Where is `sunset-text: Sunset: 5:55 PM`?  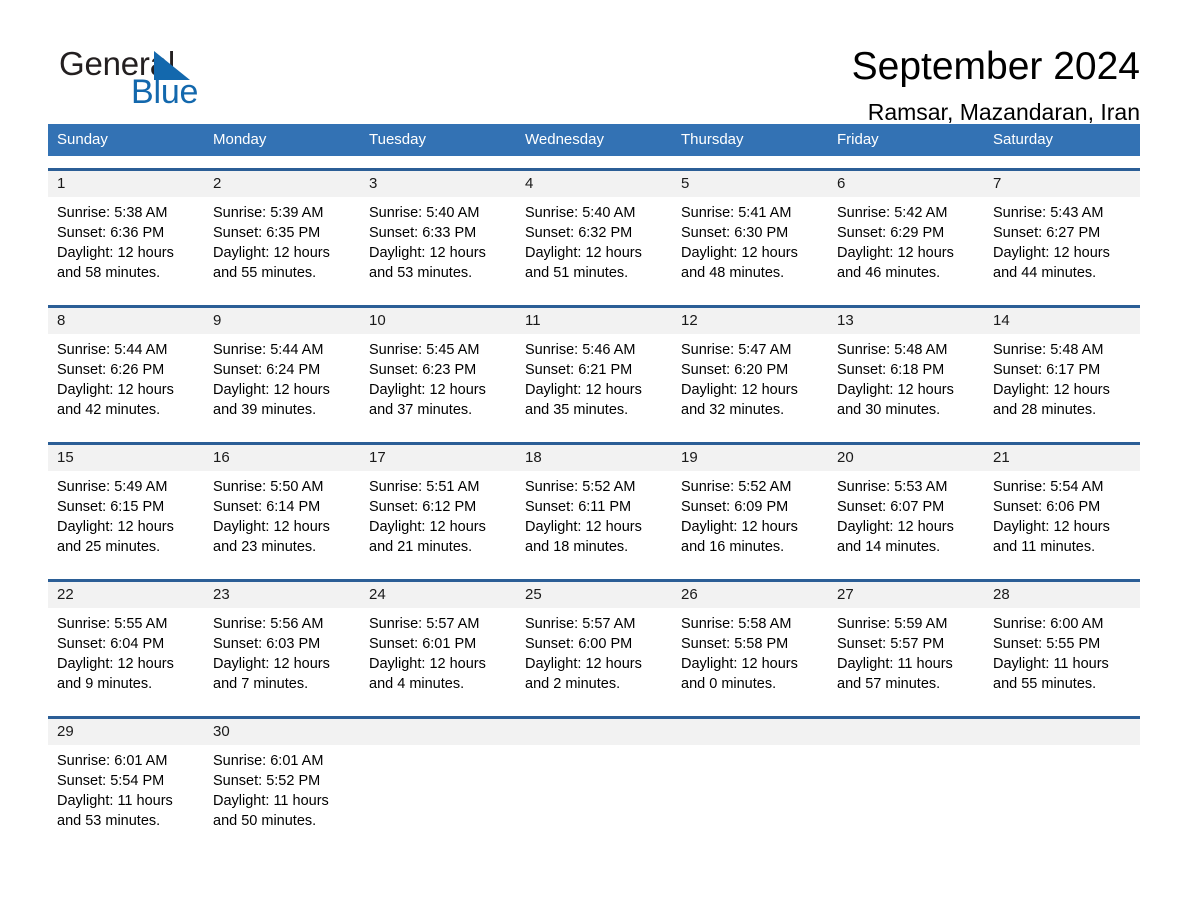
sunset-text: Sunset: 5:55 PM is located at coordinates (1047, 644).